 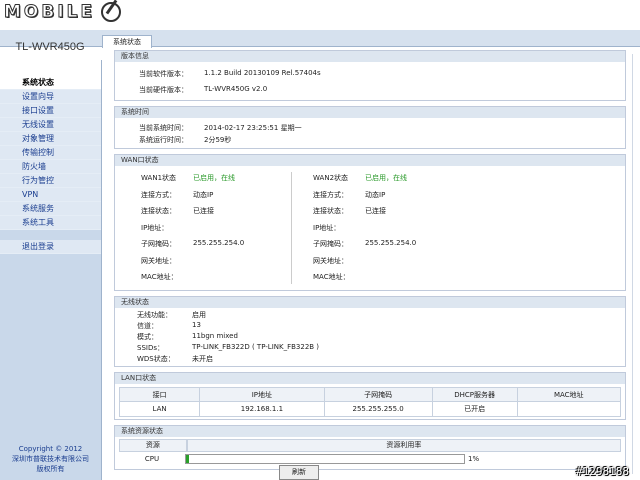 I want to click on cpu-usage-fill, so click(x=187, y=458).